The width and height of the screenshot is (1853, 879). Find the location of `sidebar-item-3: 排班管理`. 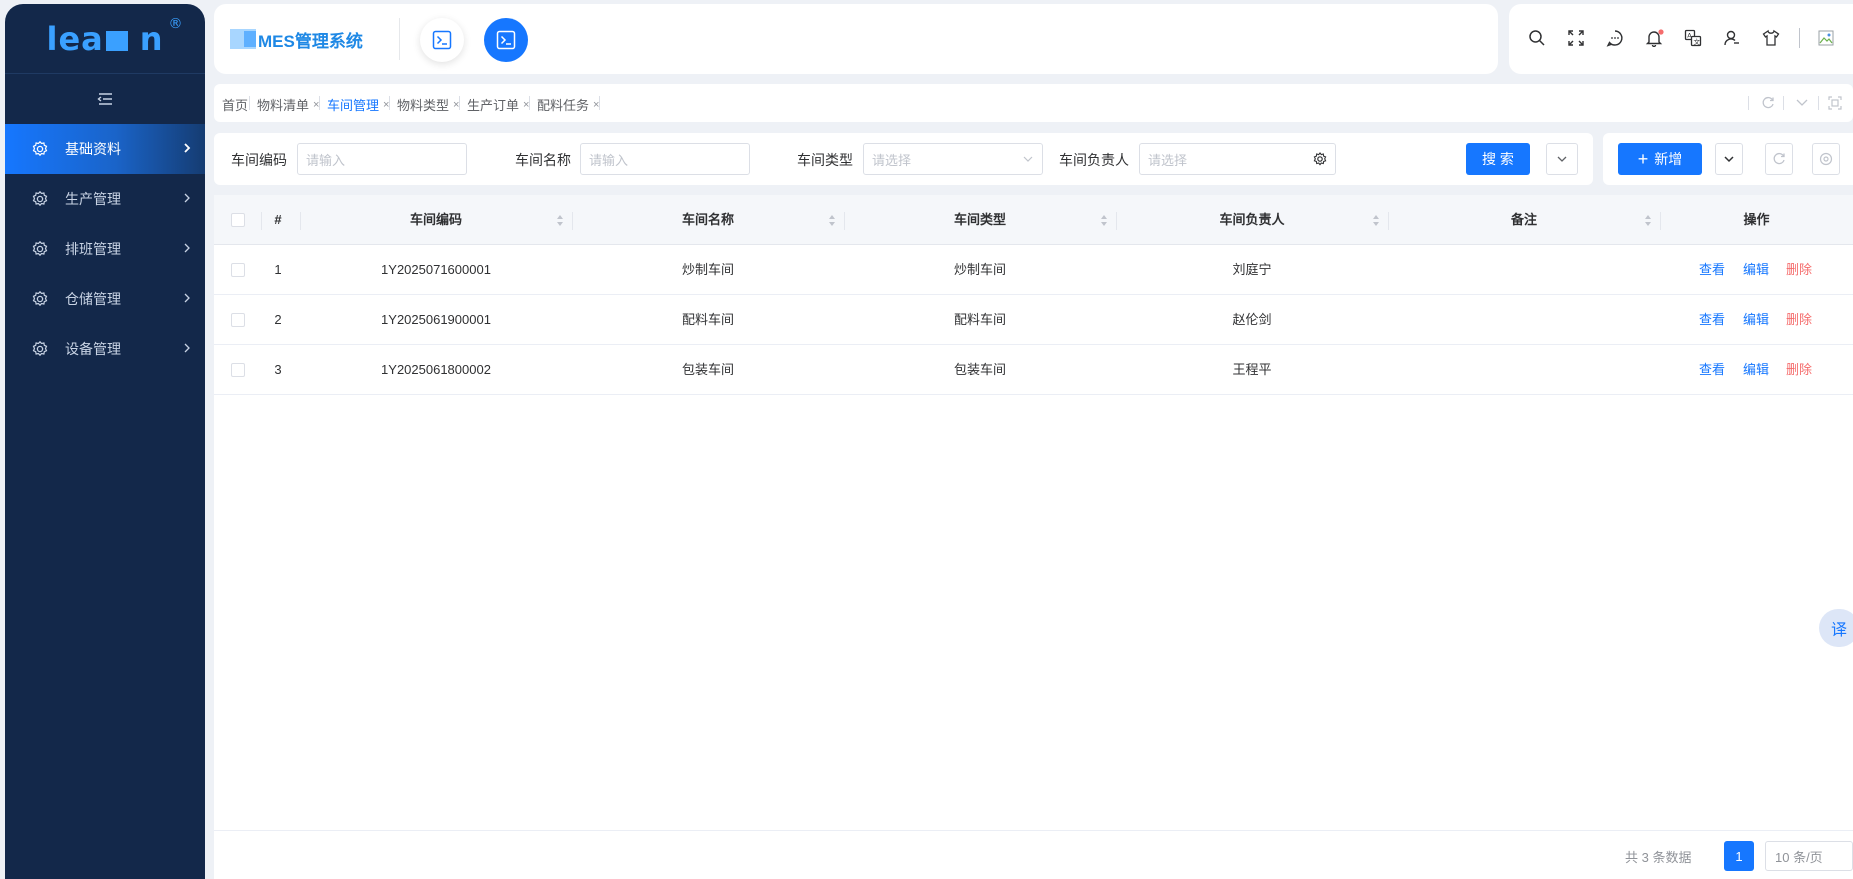

sidebar-item-3: 排班管理 is located at coordinates (105, 249).